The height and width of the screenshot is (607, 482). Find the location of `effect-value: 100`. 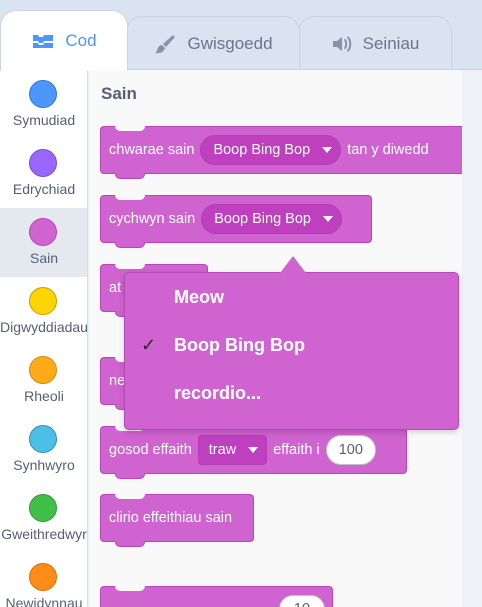

effect-value: 100 is located at coordinates (350, 450).